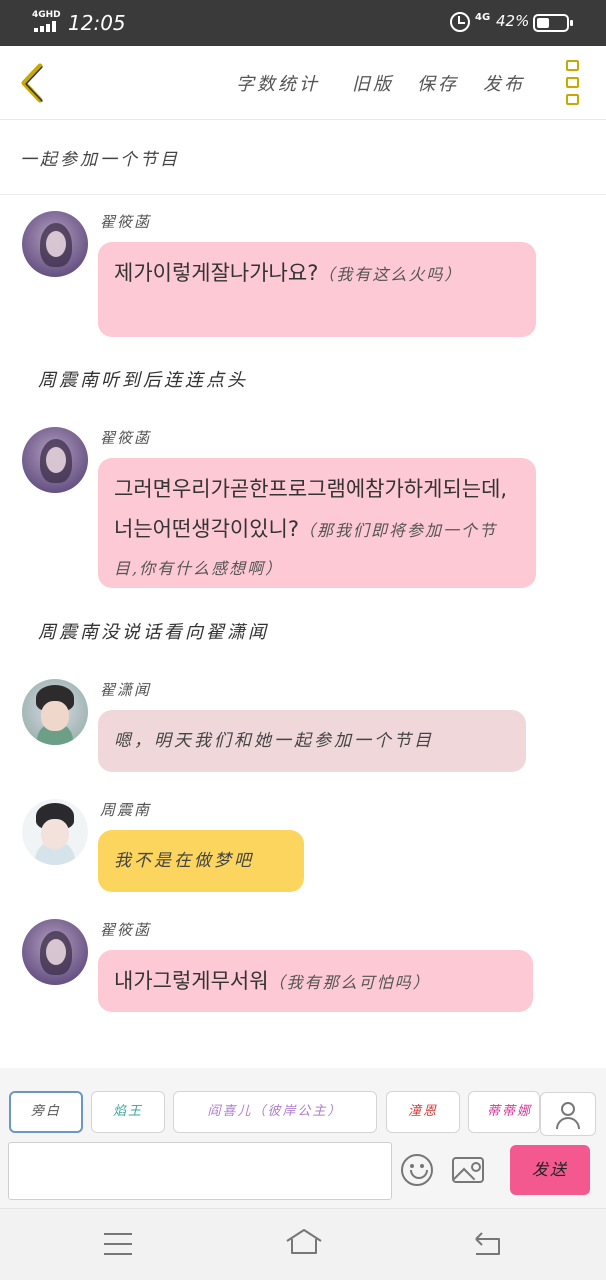 This screenshot has height=1280, width=606. What do you see at coordinates (487, 1244) in the screenshot?
I see `back-icon` at bounding box center [487, 1244].